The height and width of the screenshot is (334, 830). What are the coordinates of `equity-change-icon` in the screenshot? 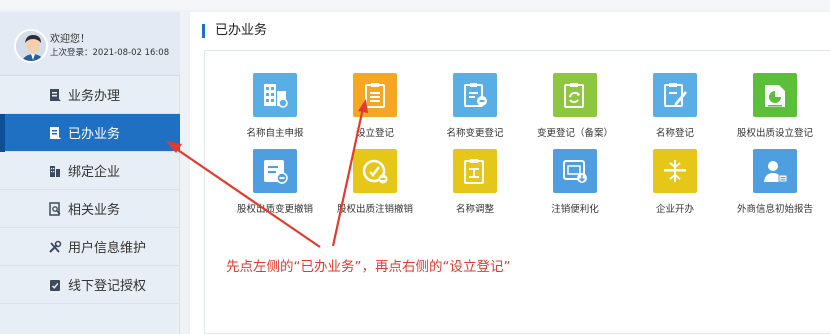 It's located at (275, 171).